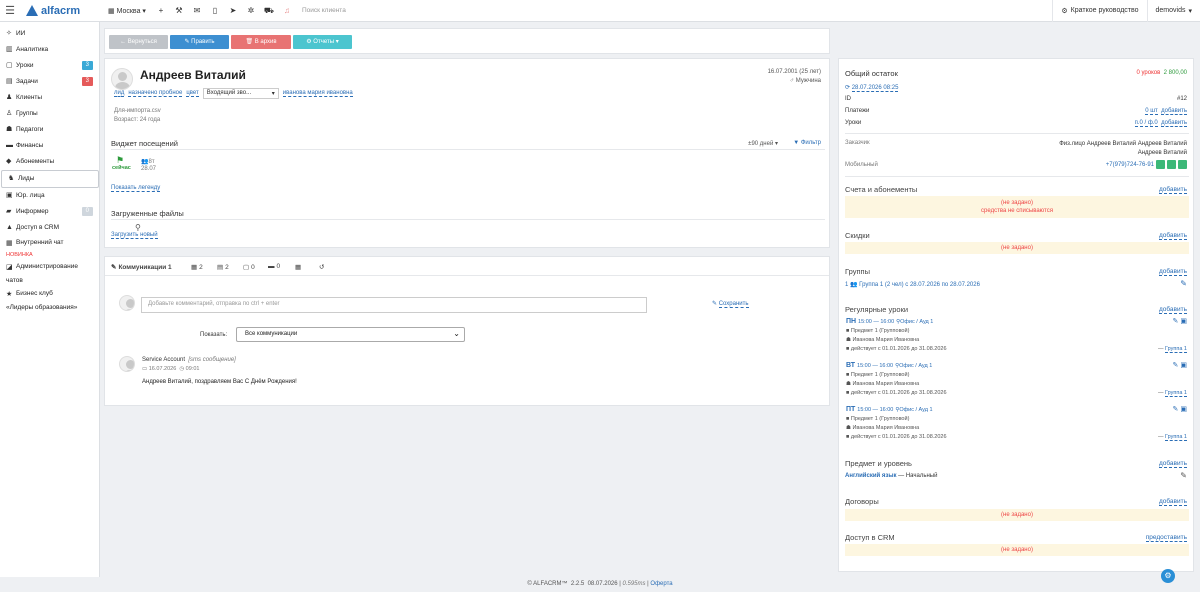 The image size is (1200, 592). Describe the element at coordinates (274, 266) in the screenshot. I see `comm-tab: ▬ 0` at that location.